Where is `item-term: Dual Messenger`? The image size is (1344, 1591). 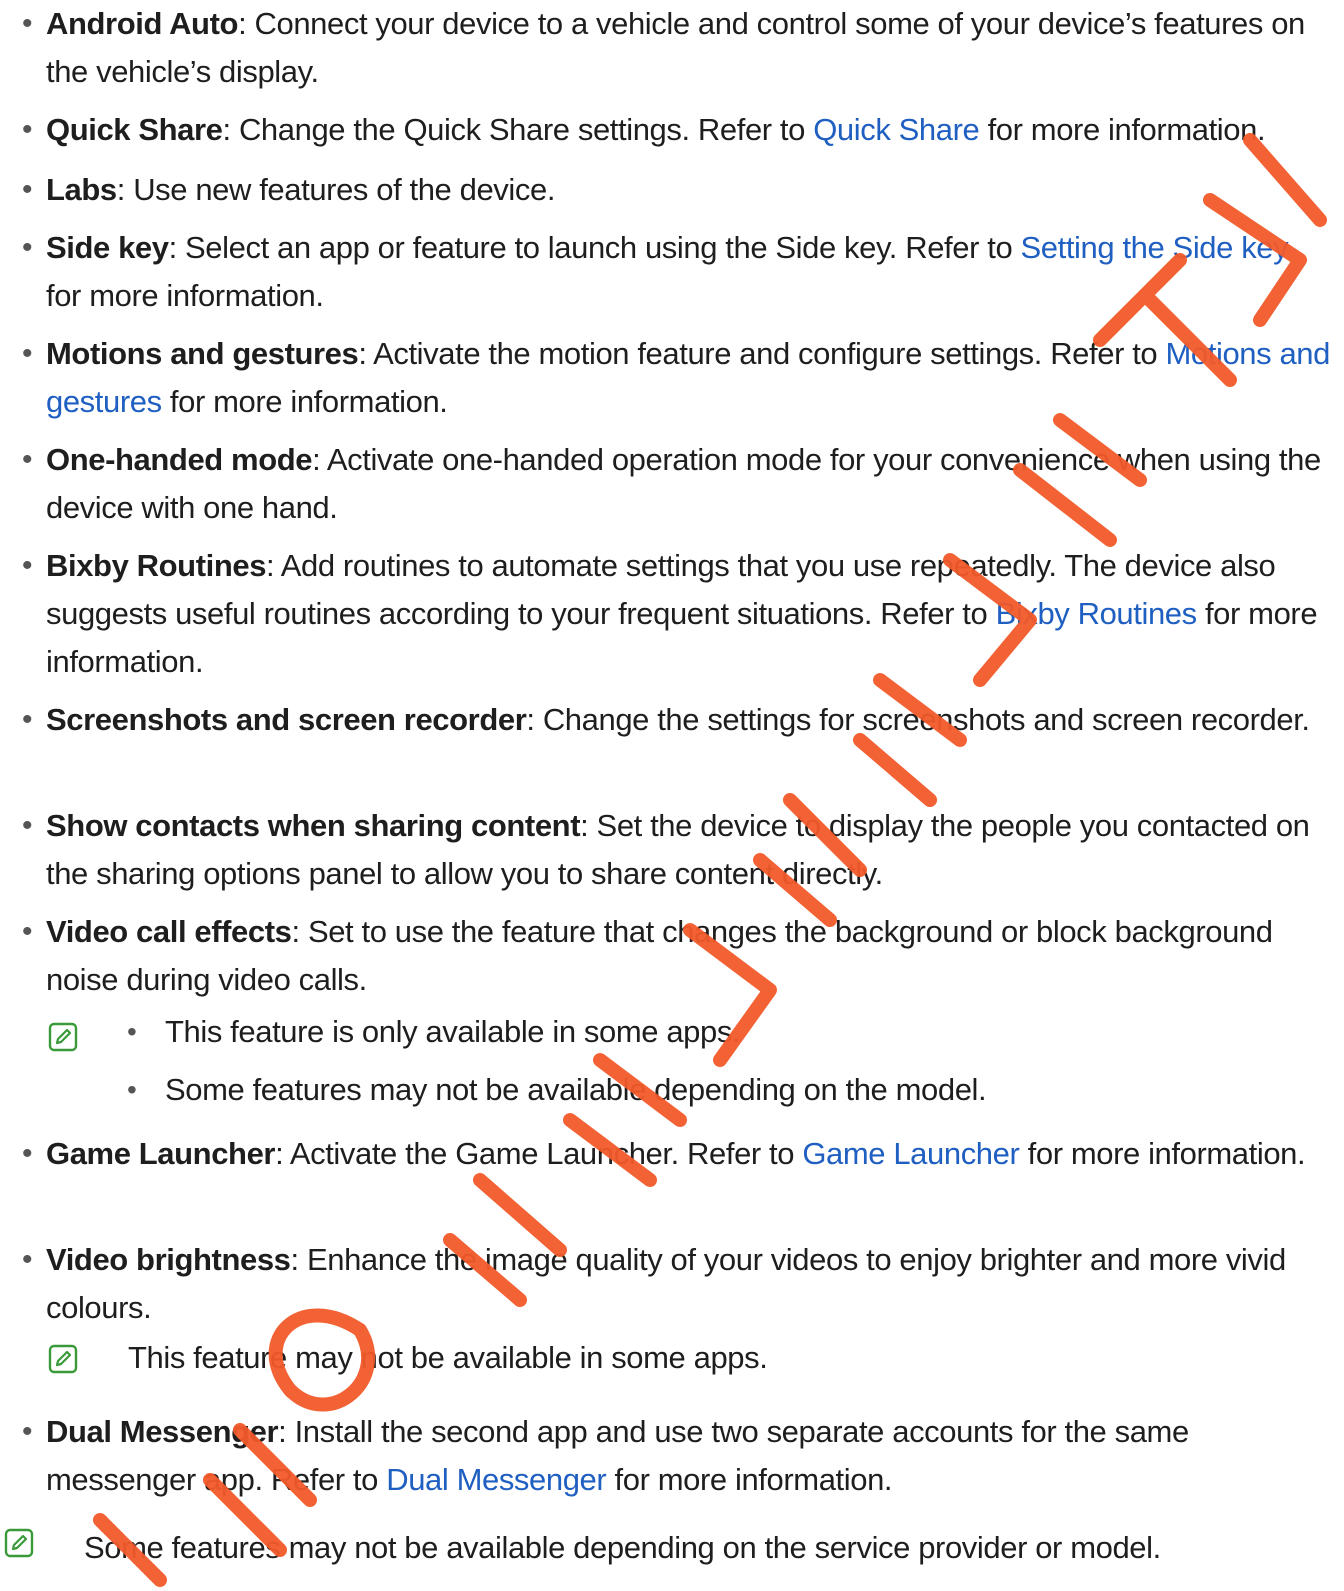
item-term: Dual Messenger is located at coordinates (162, 1431).